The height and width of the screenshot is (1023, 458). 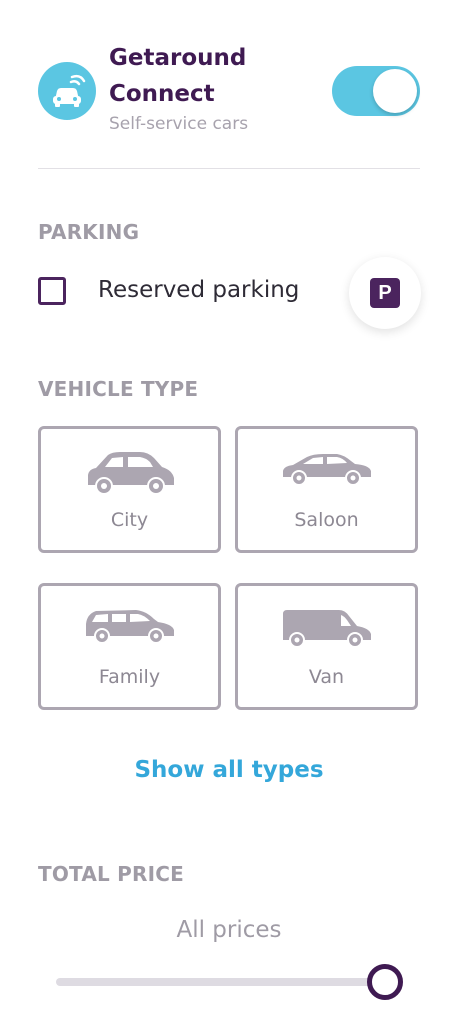 What do you see at coordinates (178, 58) in the screenshot?
I see `connect-title-line1: Getaround` at bounding box center [178, 58].